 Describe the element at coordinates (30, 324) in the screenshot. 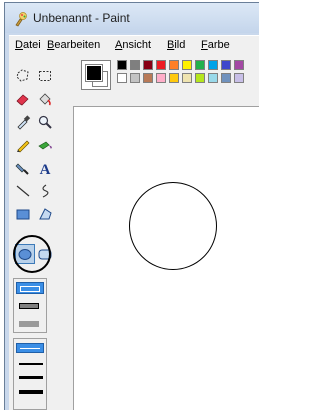

I see `fill-option-fill` at that location.